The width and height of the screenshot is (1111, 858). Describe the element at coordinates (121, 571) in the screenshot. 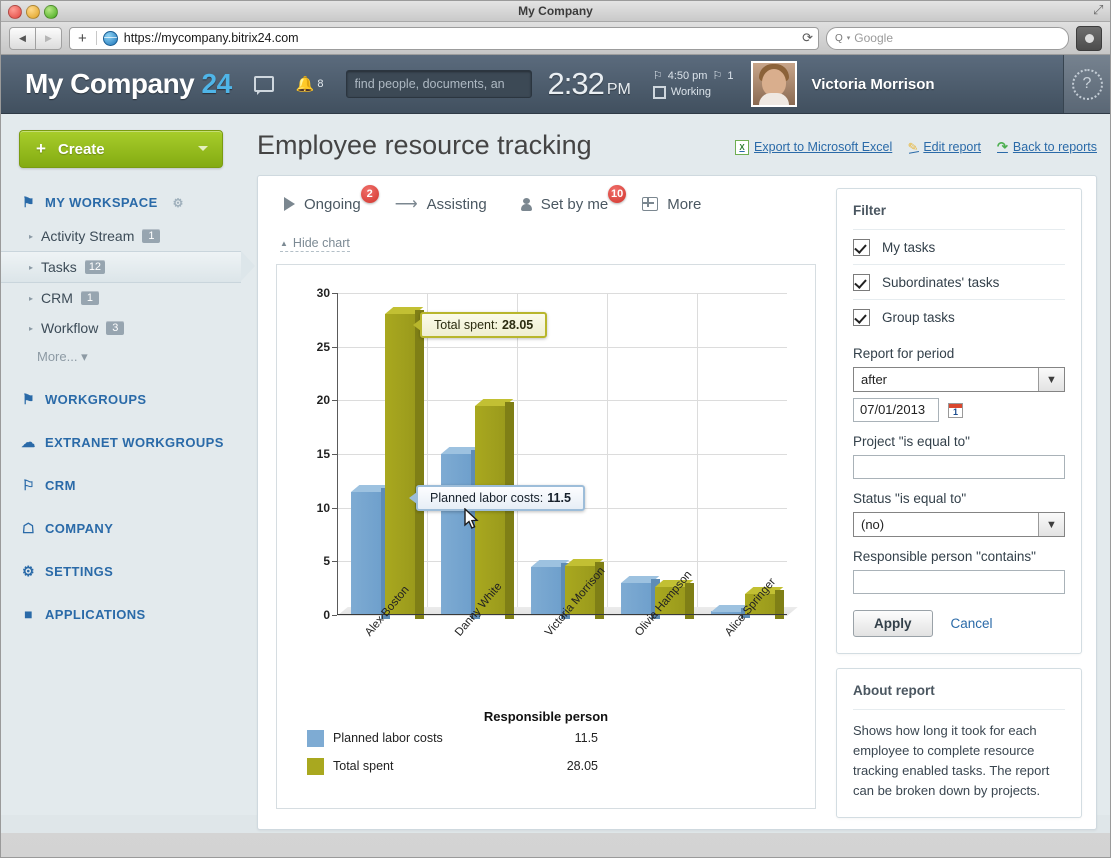

I see `sidebar-item-settings: ⚙ SETTINGS` at that location.